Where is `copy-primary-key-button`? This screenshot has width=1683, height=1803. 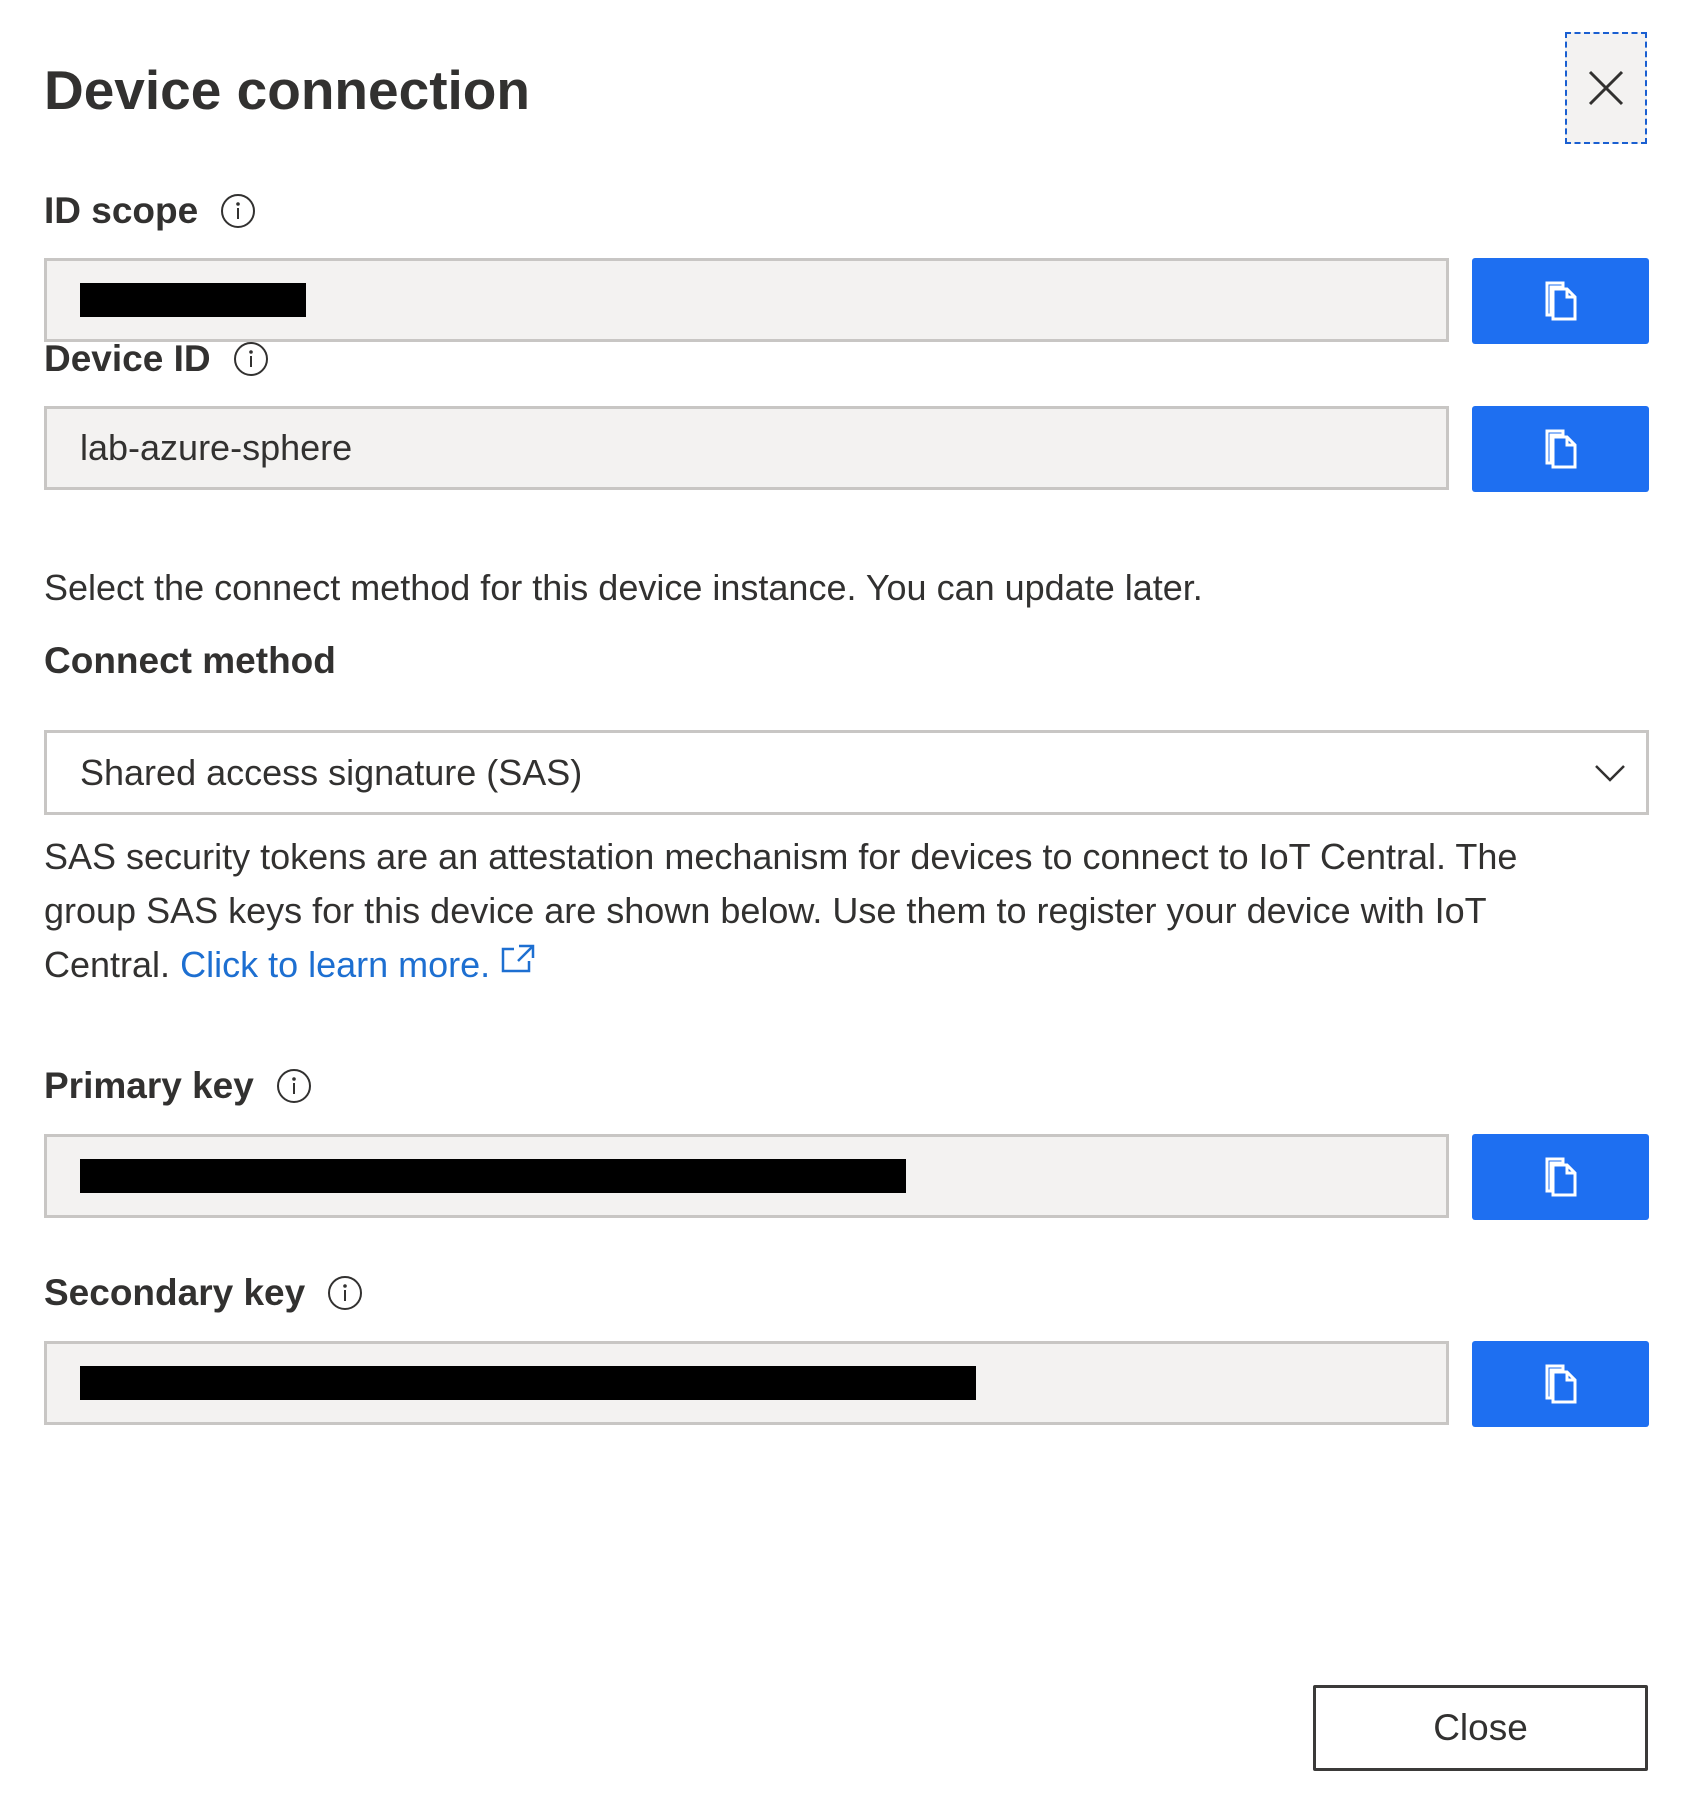
copy-primary-key-button is located at coordinates (1560, 1177).